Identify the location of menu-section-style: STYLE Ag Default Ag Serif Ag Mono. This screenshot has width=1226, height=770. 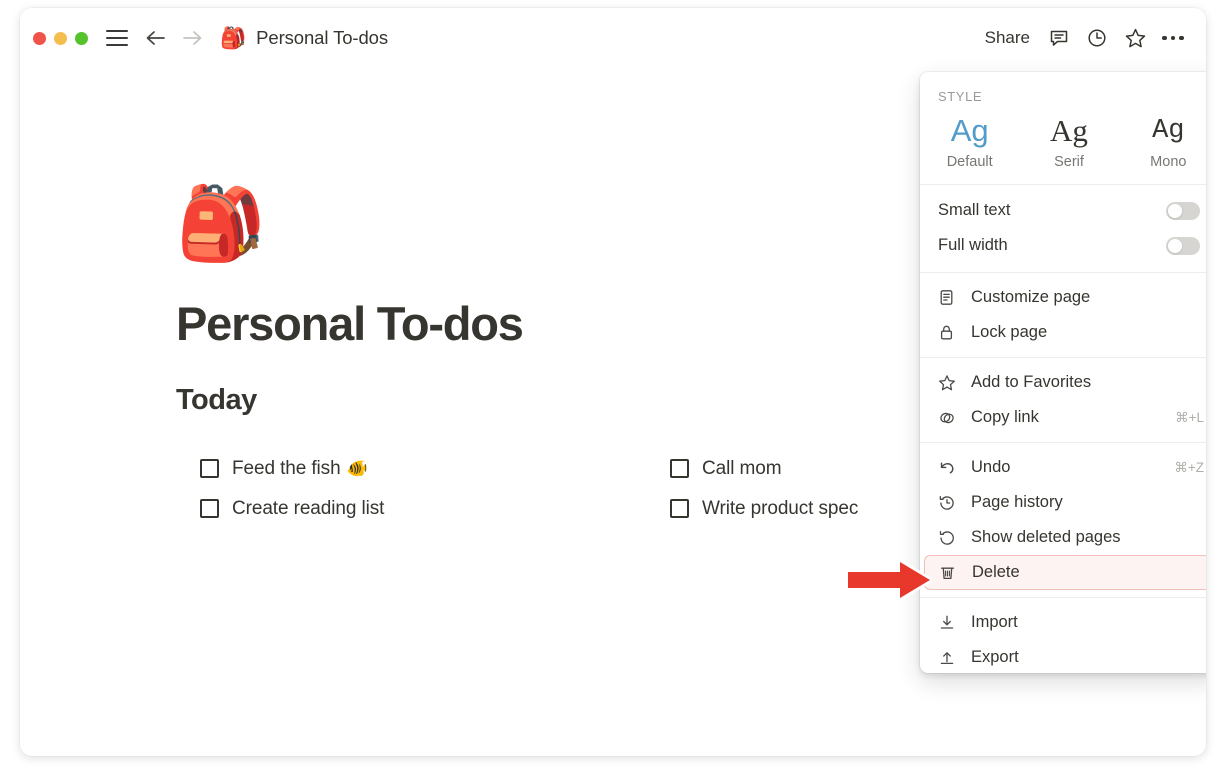
(1063, 128).